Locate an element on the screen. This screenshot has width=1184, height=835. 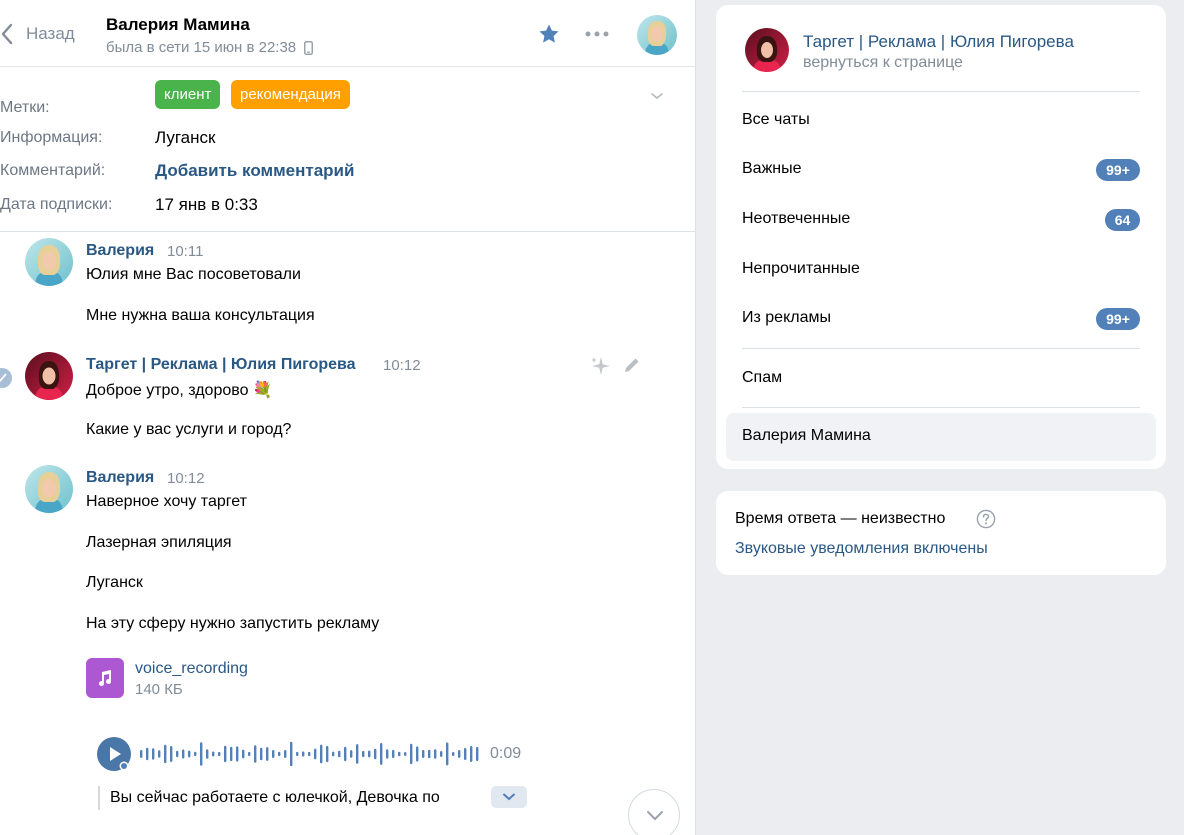
message-text: Юлия мне Вас посоветовали is located at coordinates (193, 274).